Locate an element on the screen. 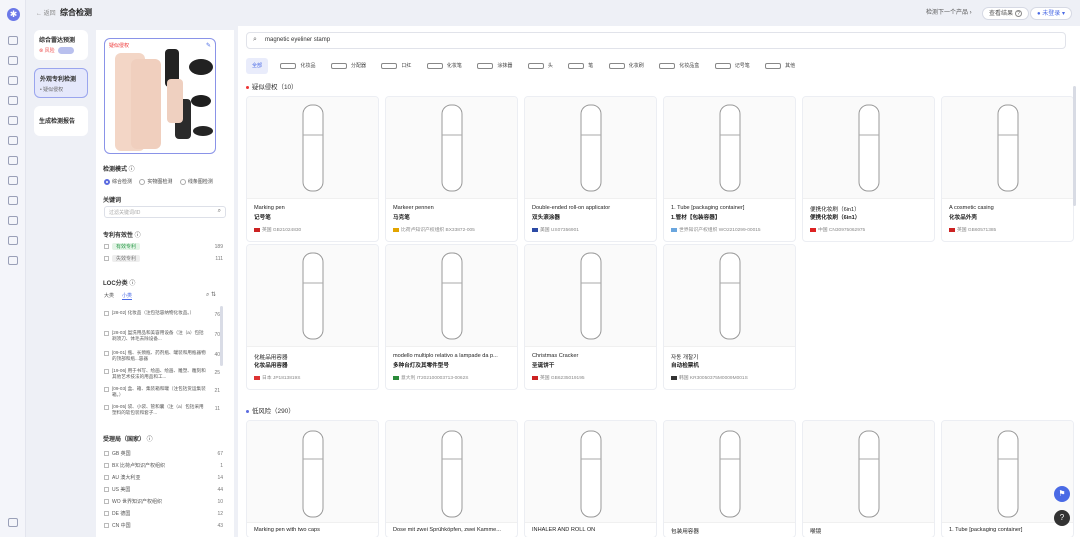 Image resolution: width=1080 pixels, height=537 pixels. result-card: 喉镜 is located at coordinates (868, 478).